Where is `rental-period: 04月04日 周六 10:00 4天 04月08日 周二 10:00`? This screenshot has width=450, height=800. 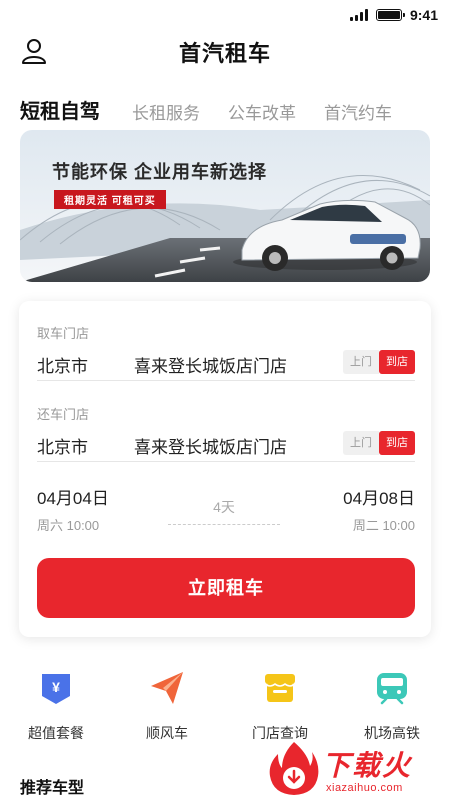
rental-period: 04月04日 周六 10:00 4天 04月08日 周二 10:00 is located at coordinates (226, 509).